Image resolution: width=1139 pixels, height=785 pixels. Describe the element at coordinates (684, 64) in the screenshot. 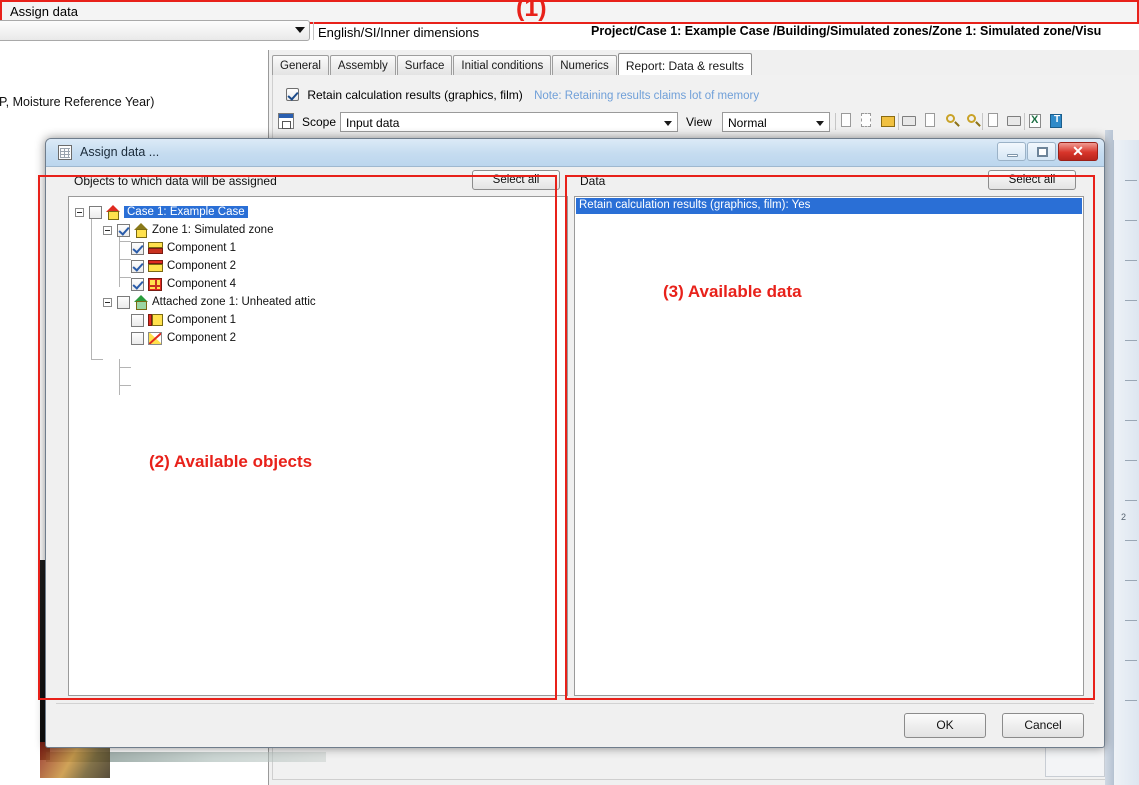

I see `tab-report-data-results: Report: Data & results` at that location.